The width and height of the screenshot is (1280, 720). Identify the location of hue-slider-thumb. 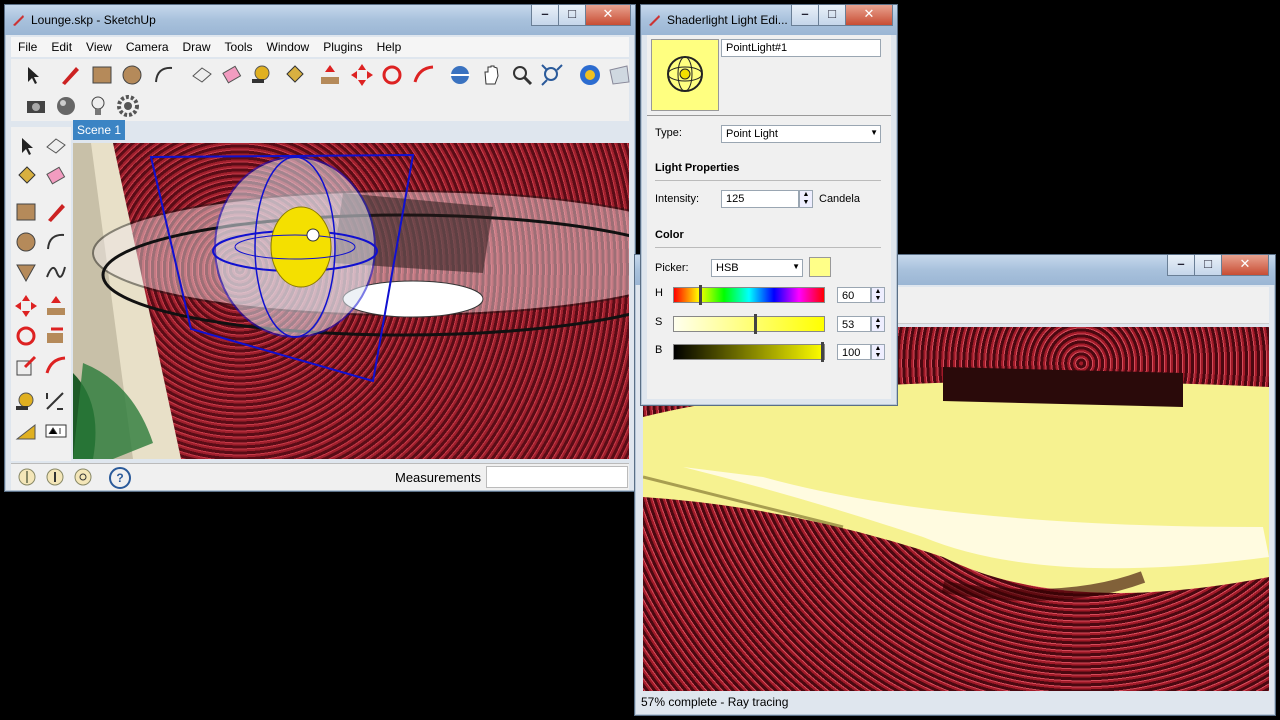
(700, 295).